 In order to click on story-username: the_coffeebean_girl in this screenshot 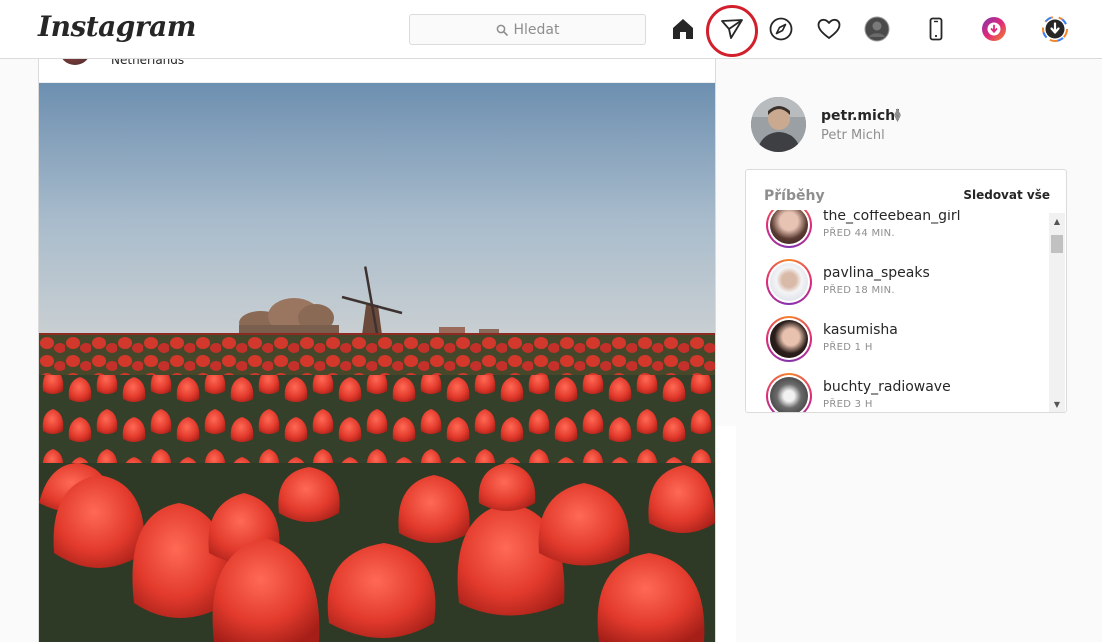, I will do `click(892, 217)`.